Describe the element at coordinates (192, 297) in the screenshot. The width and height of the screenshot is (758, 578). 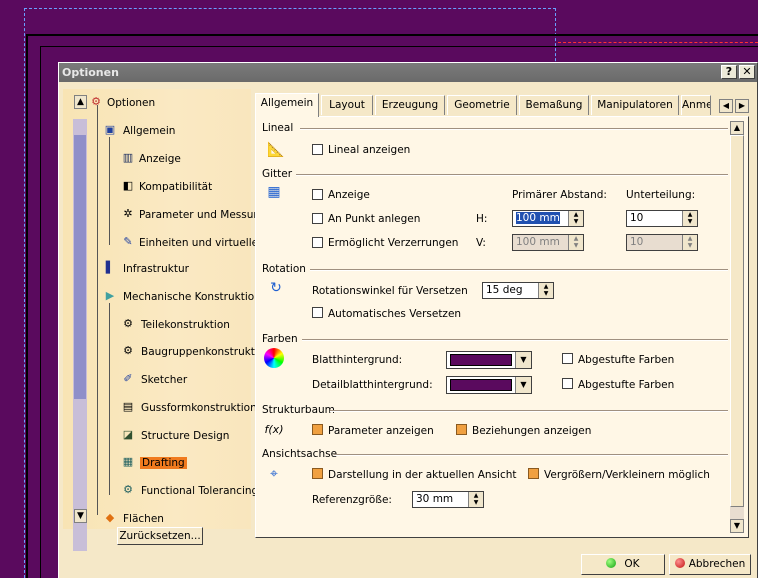
I see `tree-item-mechanische-konstruktion: Mechanische Konstruktion` at that location.